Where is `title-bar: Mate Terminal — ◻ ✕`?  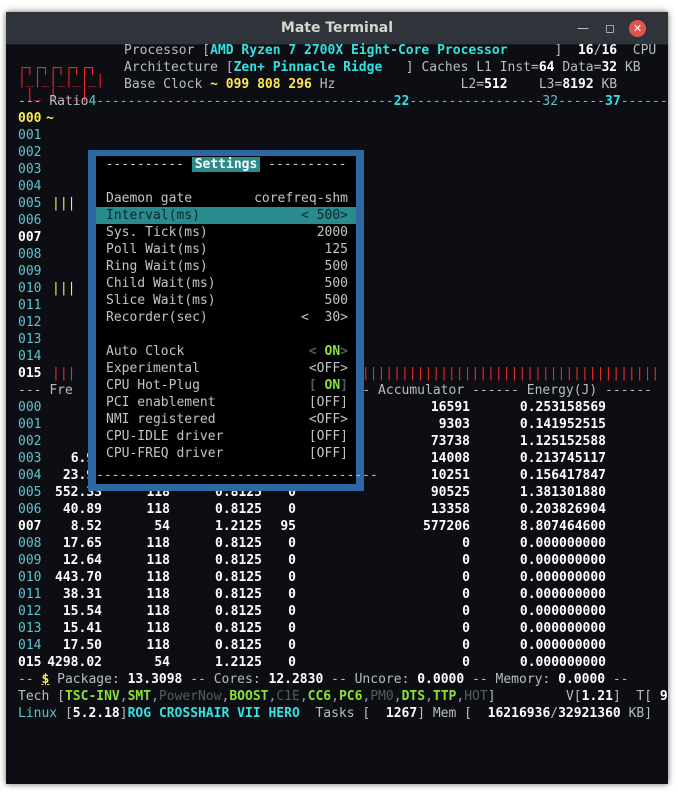 title-bar: Mate Terminal — ◻ ✕ is located at coordinates (337, 28).